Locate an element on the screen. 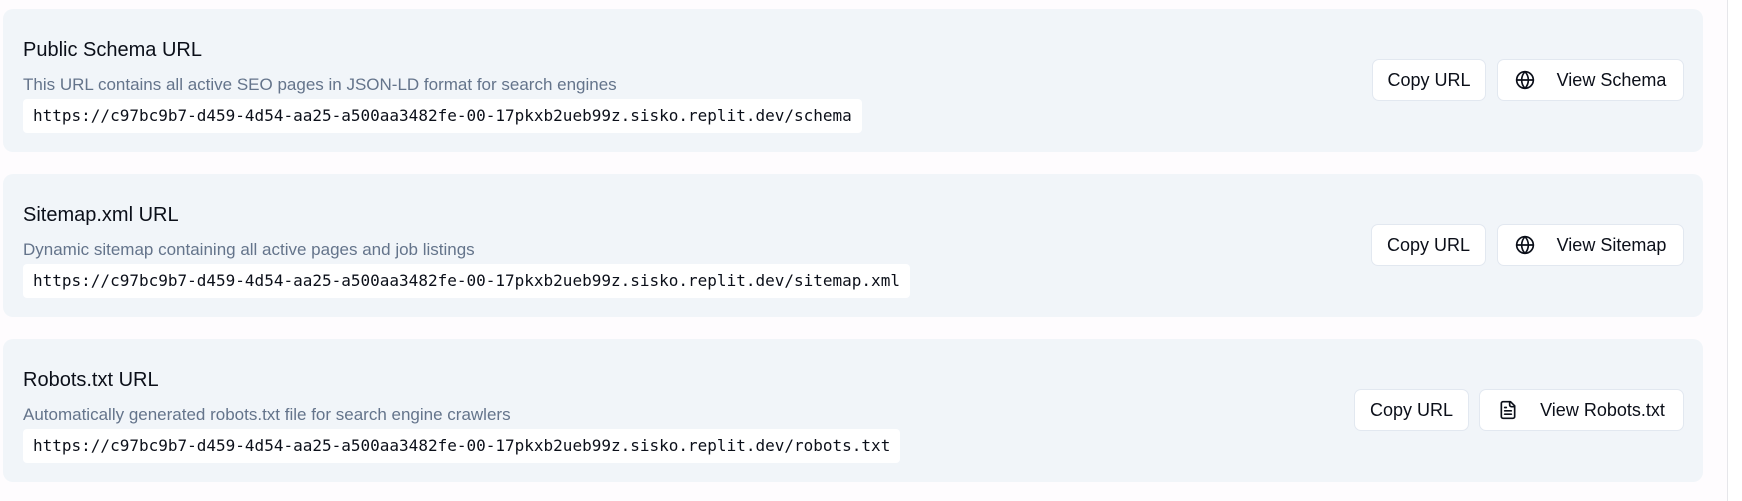 This screenshot has width=1742, height=501. button-label: View Robots.txt is located at coordinates (1602, 409).